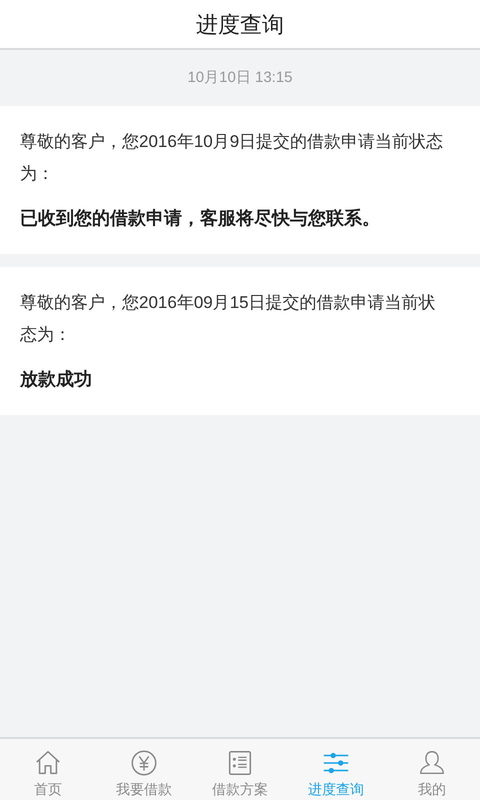 The image size is (480, 800). I want to click on record-status: 放款成功, so click(56, 379).